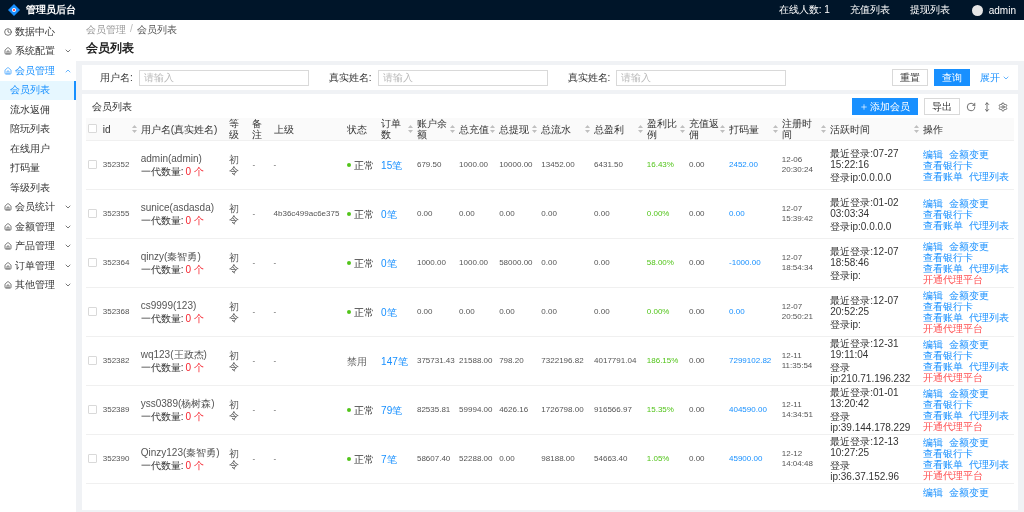  What do you see at coordinates (156, 30) in the screenshot?
I see `breadcrumb-link: 会员列表` at bounding box center [156, 30].